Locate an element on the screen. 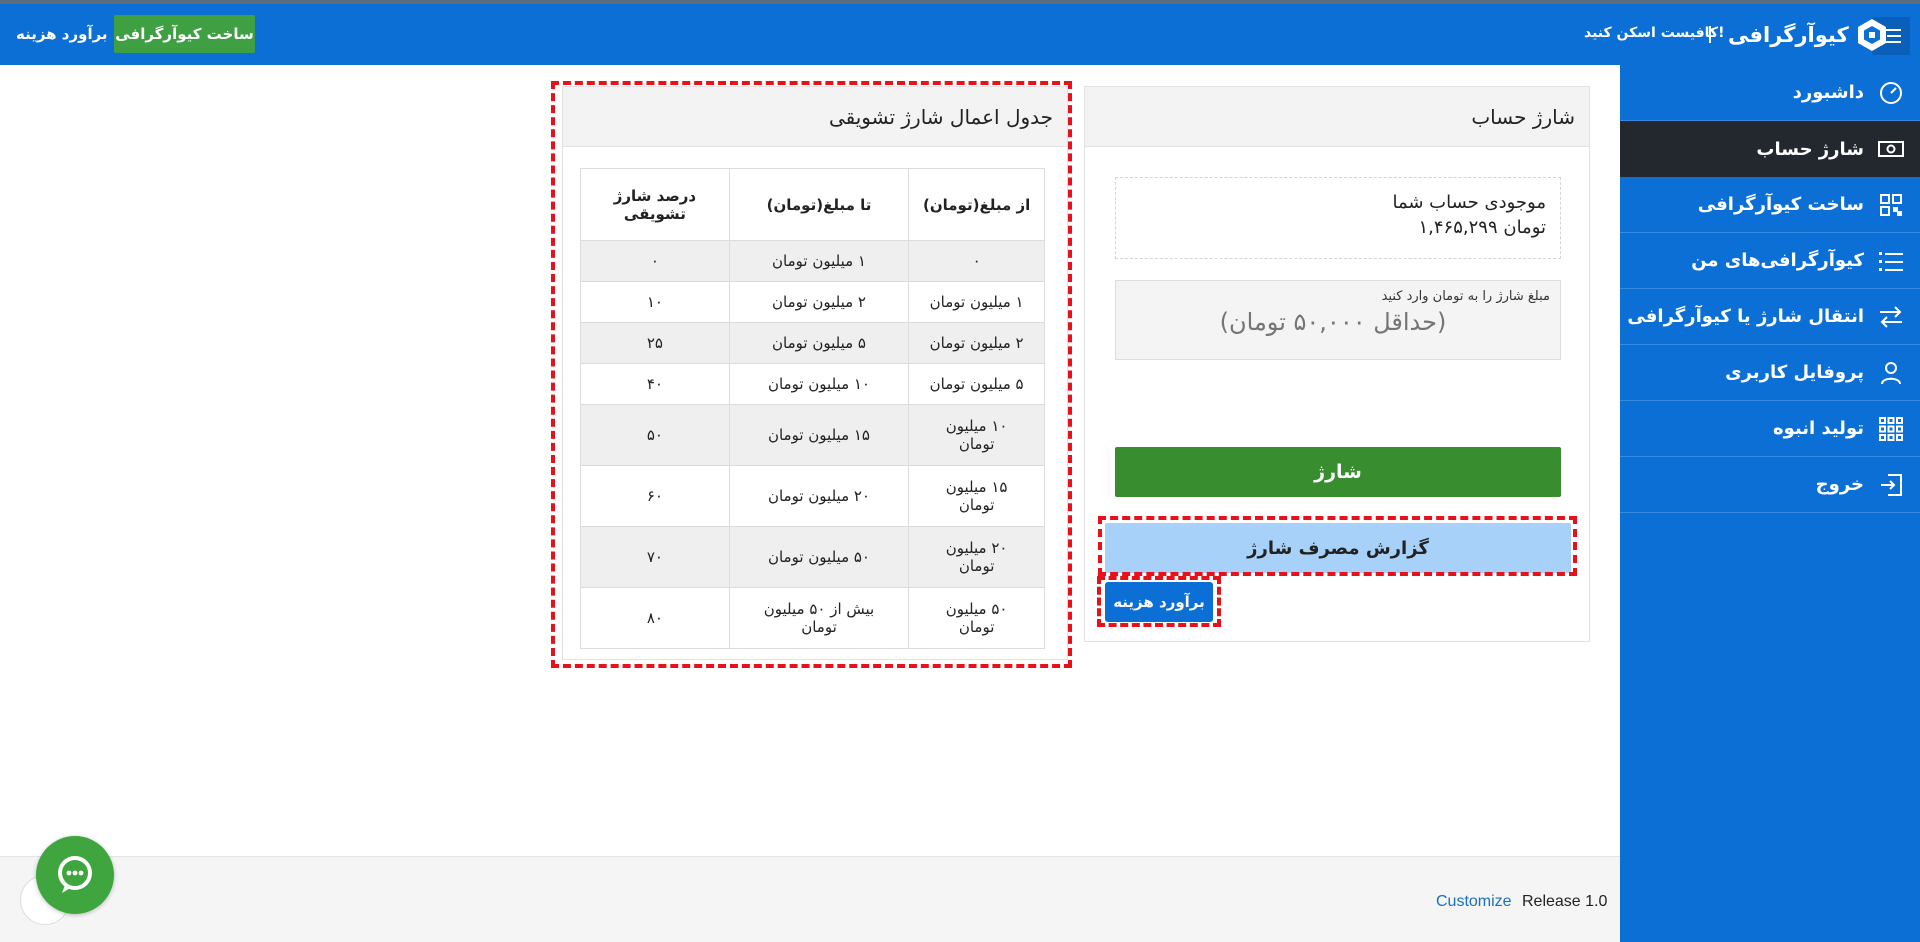 Image resolution: width=1920 pixels, height=942 pixels. sidebar-item-create-qr: ساخت کیوآرگرافی is located at coordinates (1770, 205).